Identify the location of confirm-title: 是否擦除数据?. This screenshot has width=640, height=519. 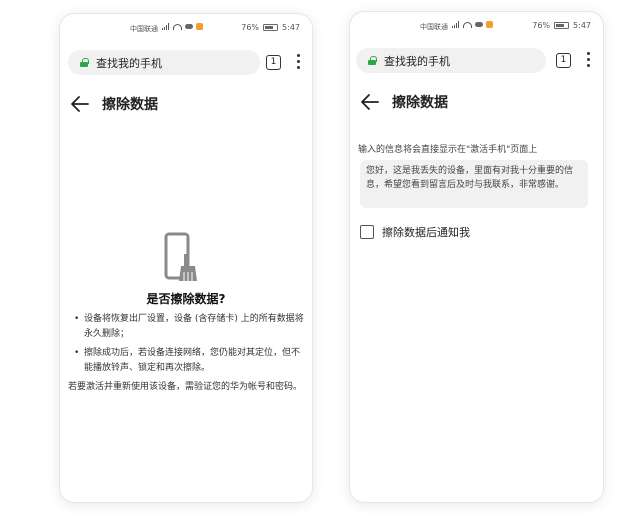
(186, 299).